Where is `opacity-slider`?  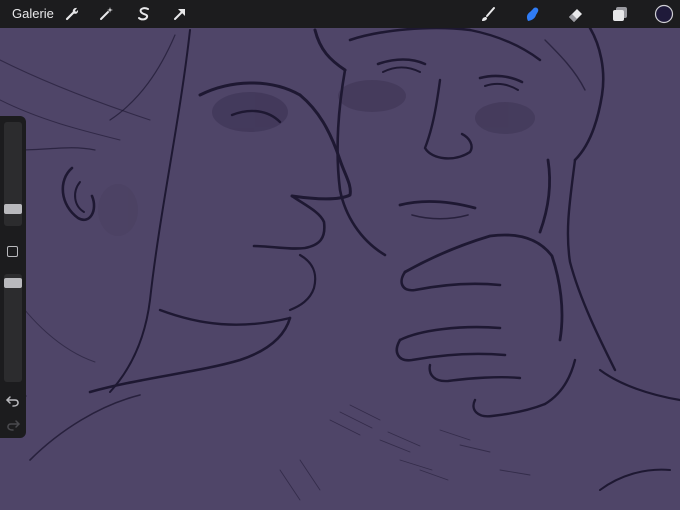
opacity-slider is located at coordinates (13, 328).